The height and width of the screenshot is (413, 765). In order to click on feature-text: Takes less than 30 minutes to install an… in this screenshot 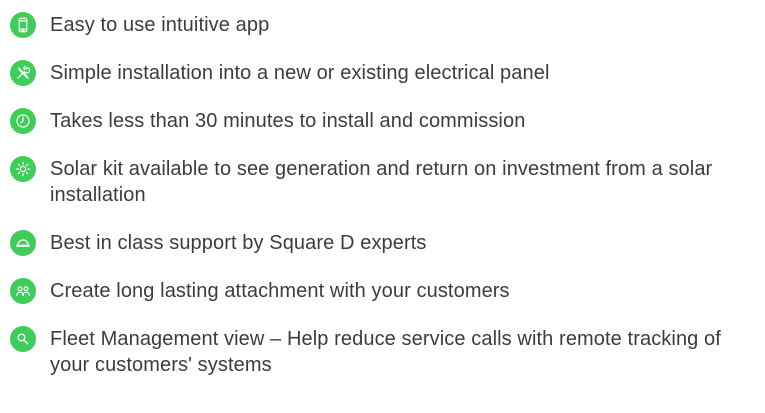, I will do `click(288, 121)`.